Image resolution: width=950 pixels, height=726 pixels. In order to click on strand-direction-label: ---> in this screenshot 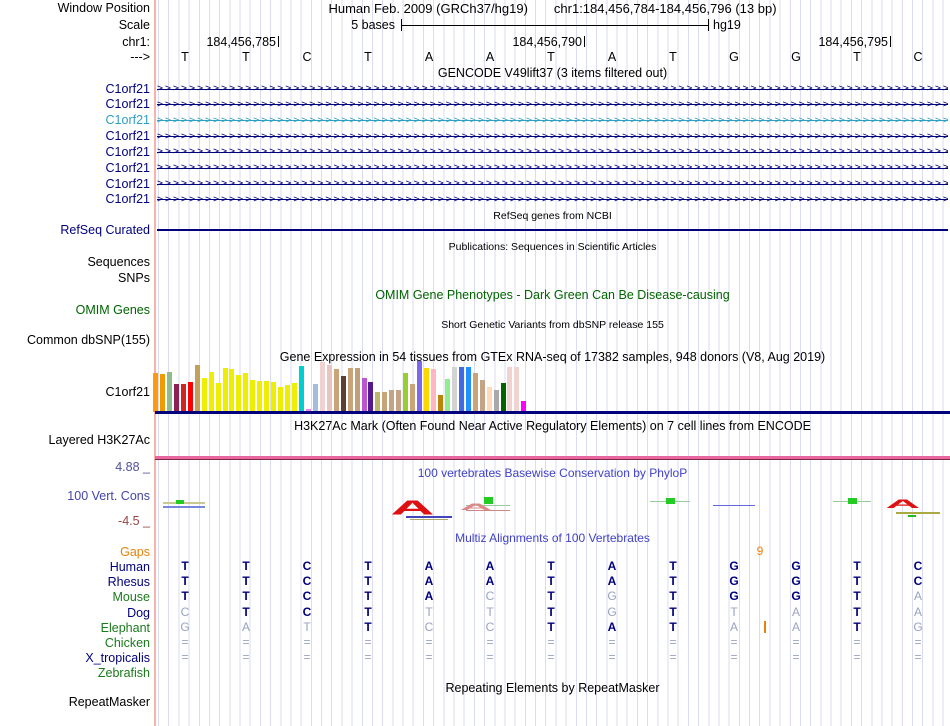, I will do `click(140, 57)`.